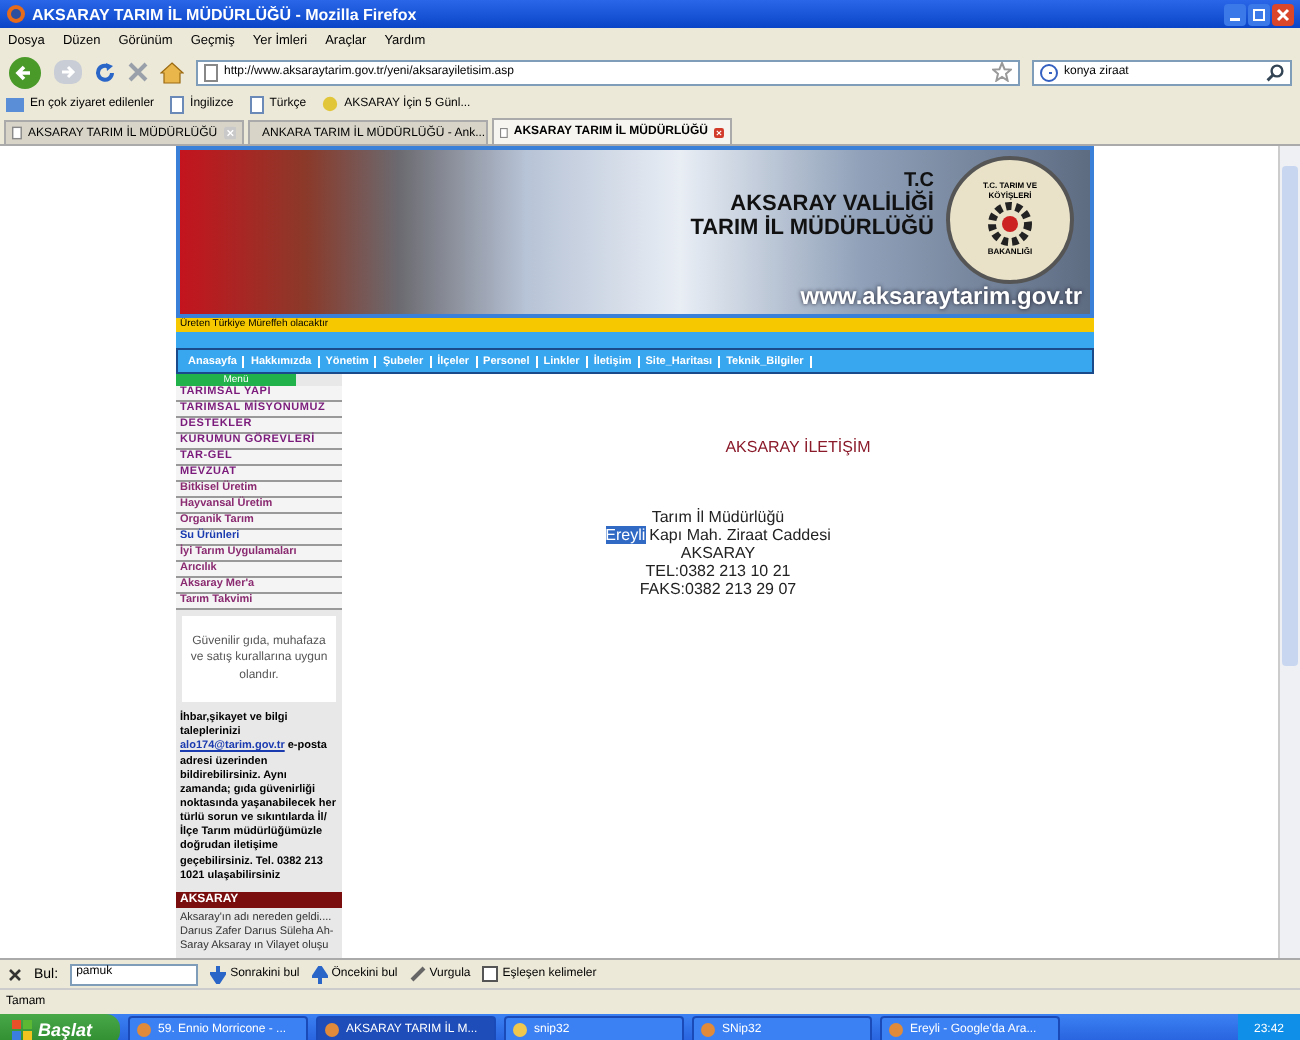 The image size is (1300, 1040). What do you see at coordinates (941, 296) in the screenshot?
I see `web-address: www.aksaraytarim.gov.tr` at bounding box center [941, 296].